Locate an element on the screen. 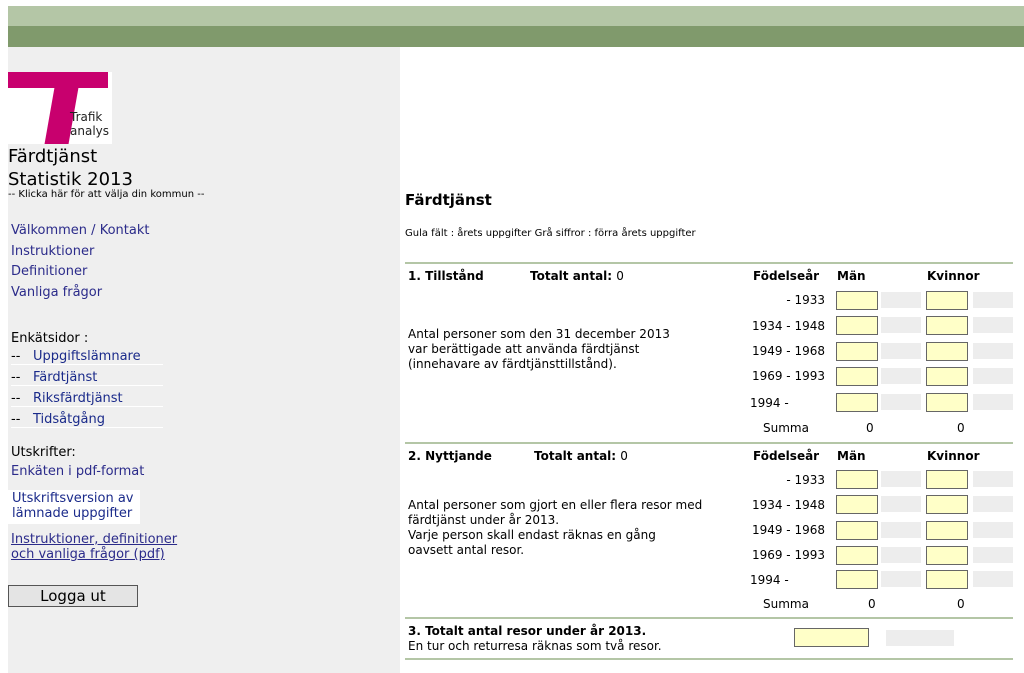 This screenshot has height=673, width=1024. header-band-light is located at coordinates (516, 16).